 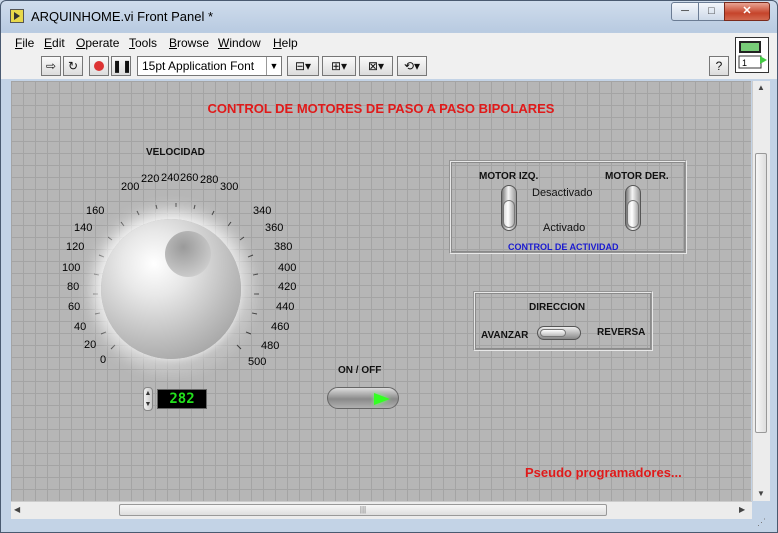 I want to click on menu-window: Window, so click(x=239, y=43).